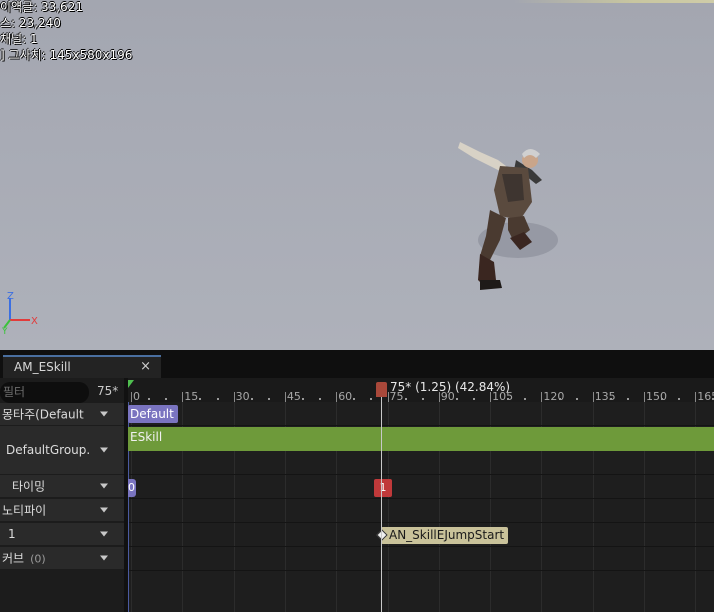 The height and width of the screenshot is (612, 714). I want to click on ruler-tick-label: 165, so click(705, 396).